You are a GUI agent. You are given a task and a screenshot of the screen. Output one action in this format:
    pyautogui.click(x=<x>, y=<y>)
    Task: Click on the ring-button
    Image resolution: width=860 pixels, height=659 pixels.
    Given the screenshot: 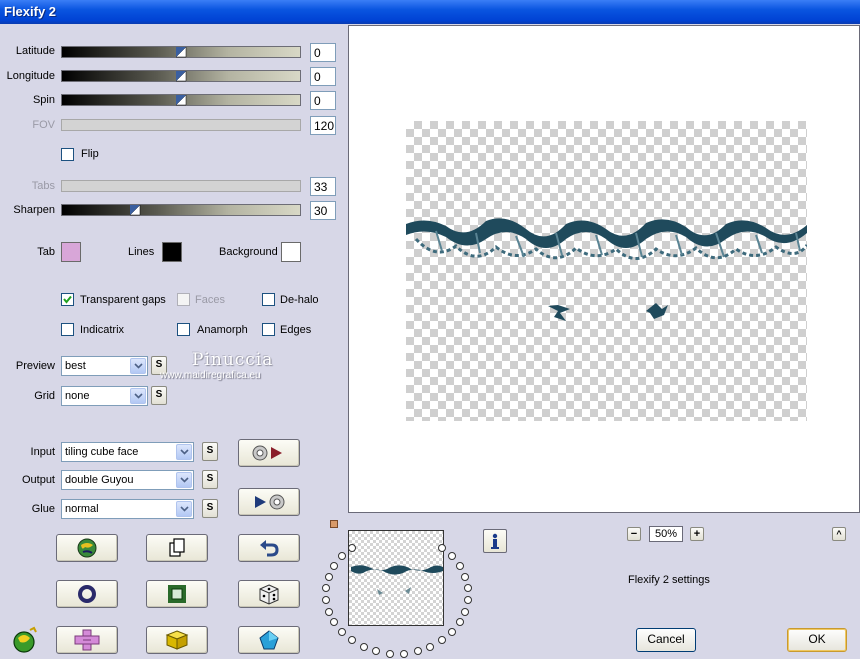 What is the action you would take?
    pyautogui.click(x=87, y=594)
    